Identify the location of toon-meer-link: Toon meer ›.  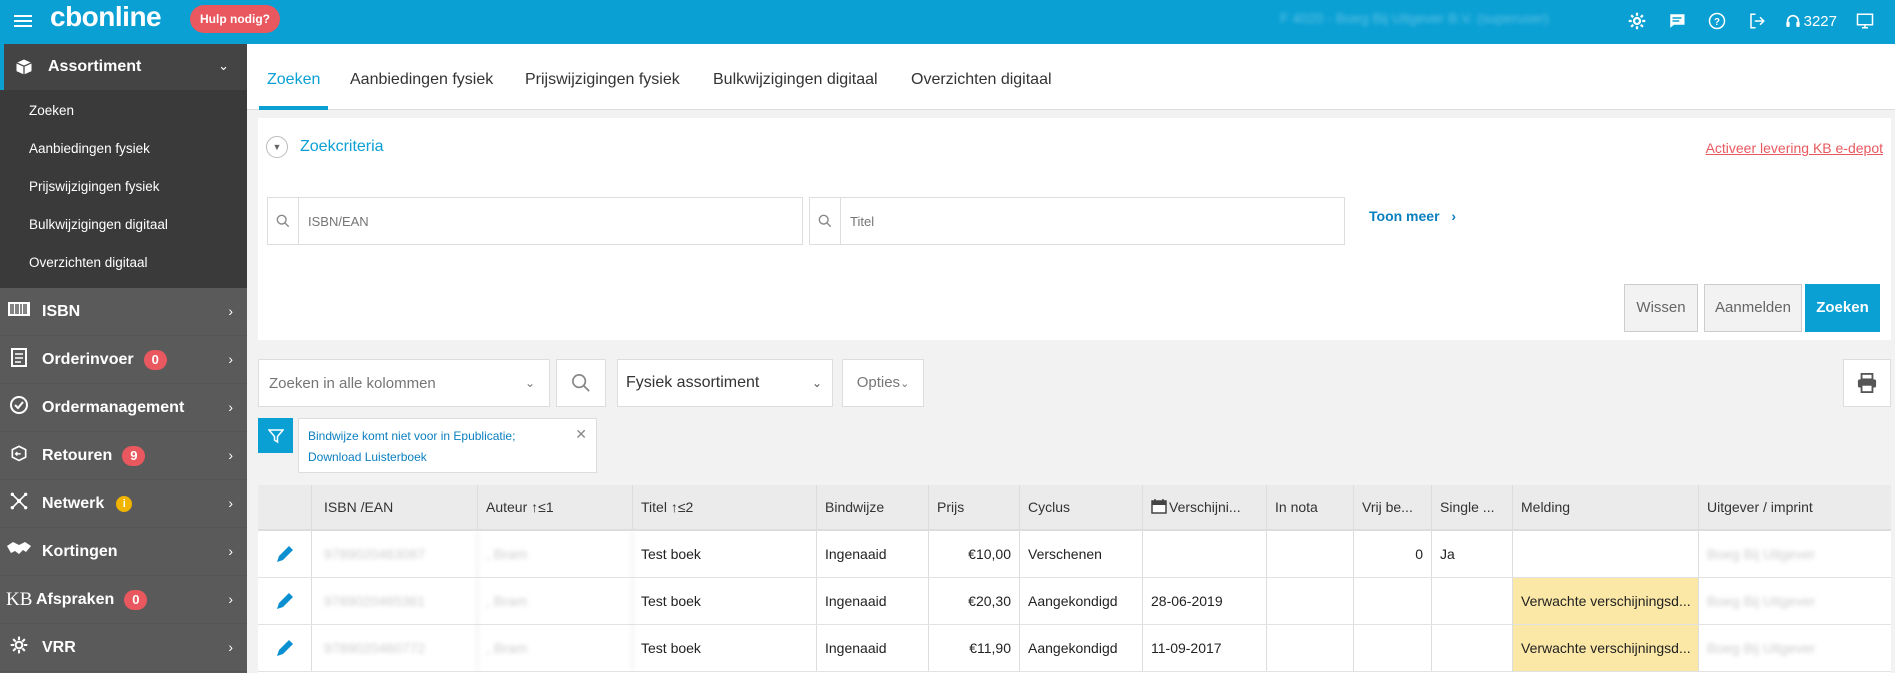
(1412, 216).